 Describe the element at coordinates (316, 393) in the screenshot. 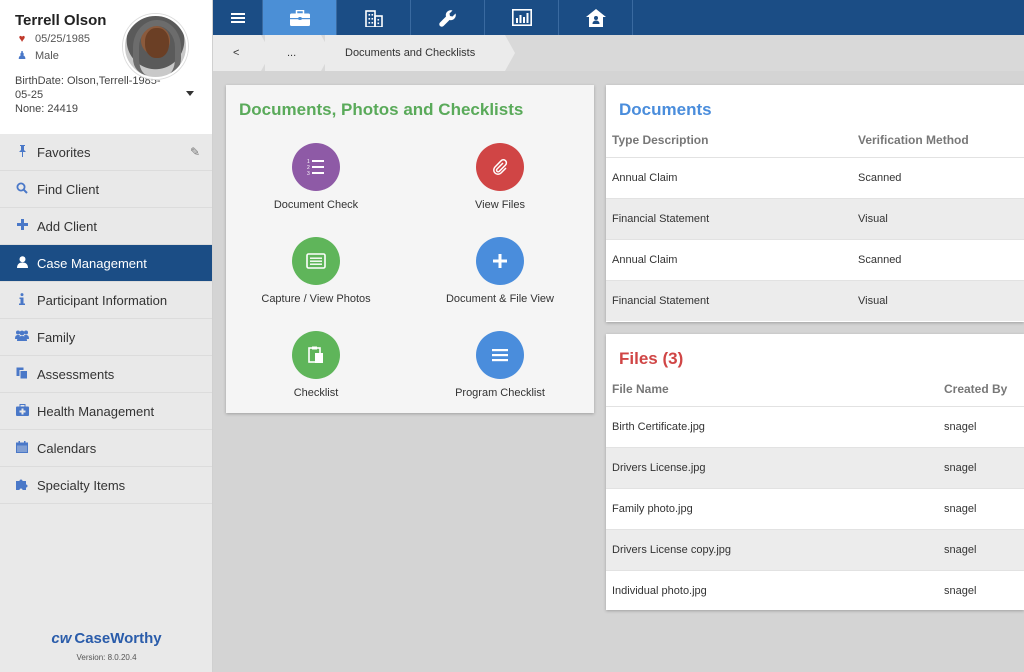

I see `tile-label: Checklist` at that location.